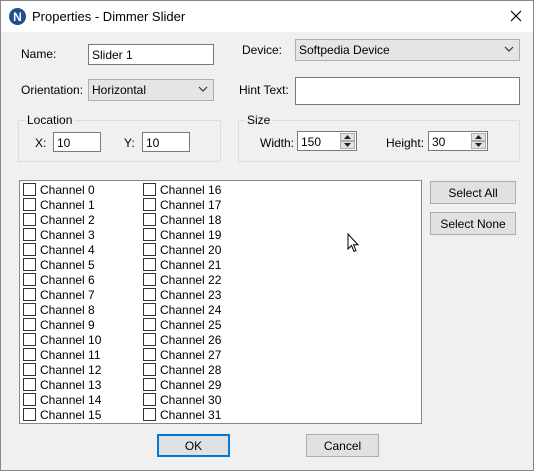 This screenshot has height=471, width=534. I want to click on channel-label: Channel 29, so click(191, 384).